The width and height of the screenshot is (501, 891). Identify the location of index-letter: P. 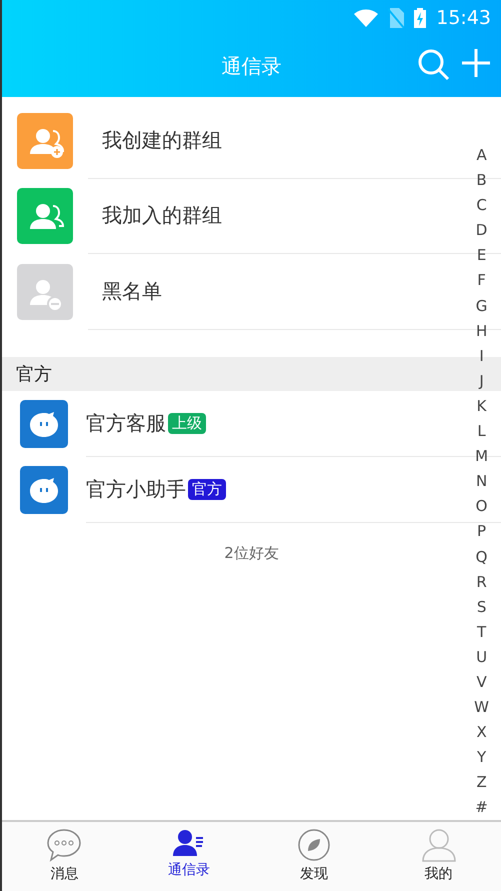
(481, 531).